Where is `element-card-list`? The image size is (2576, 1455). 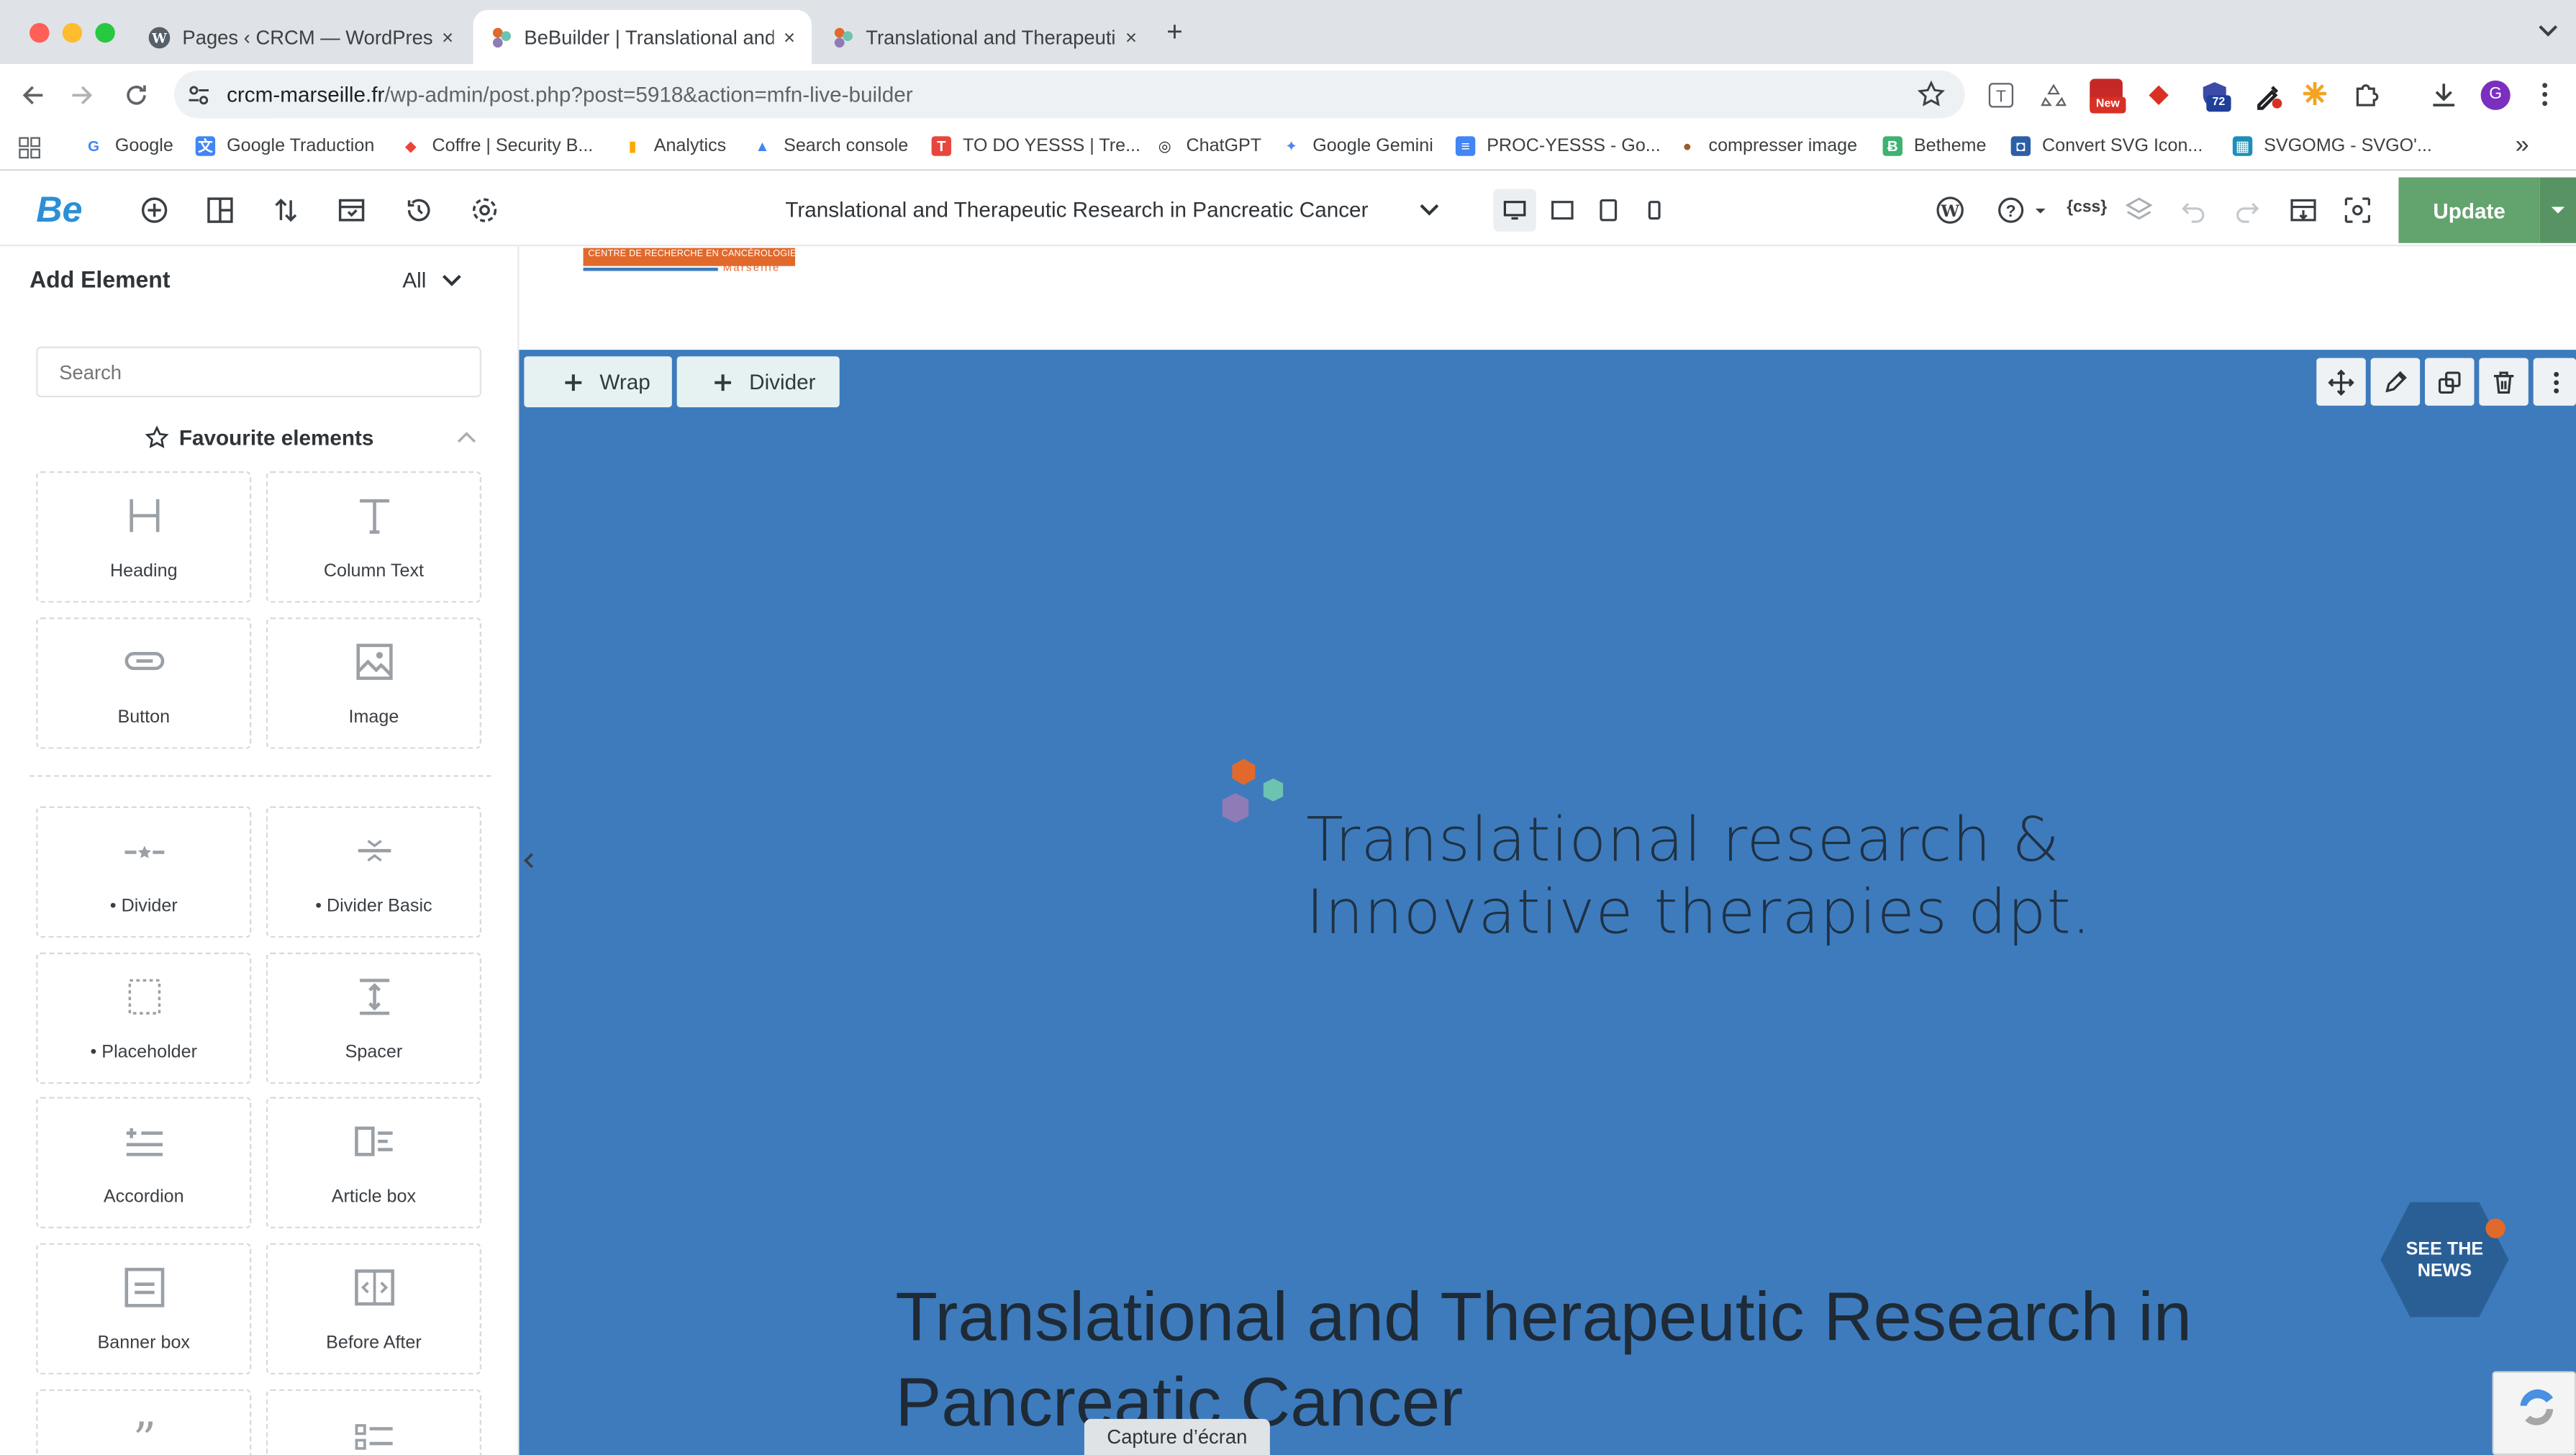 element-card-list is located at coordinates (373, 1422).